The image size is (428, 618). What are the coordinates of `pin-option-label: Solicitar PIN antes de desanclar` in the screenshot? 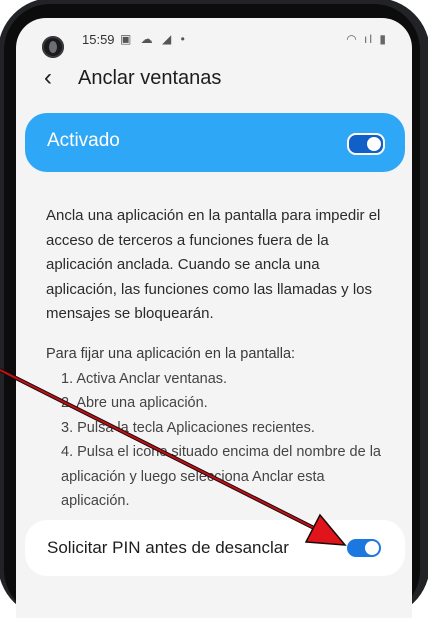 It's located at (168, 547).